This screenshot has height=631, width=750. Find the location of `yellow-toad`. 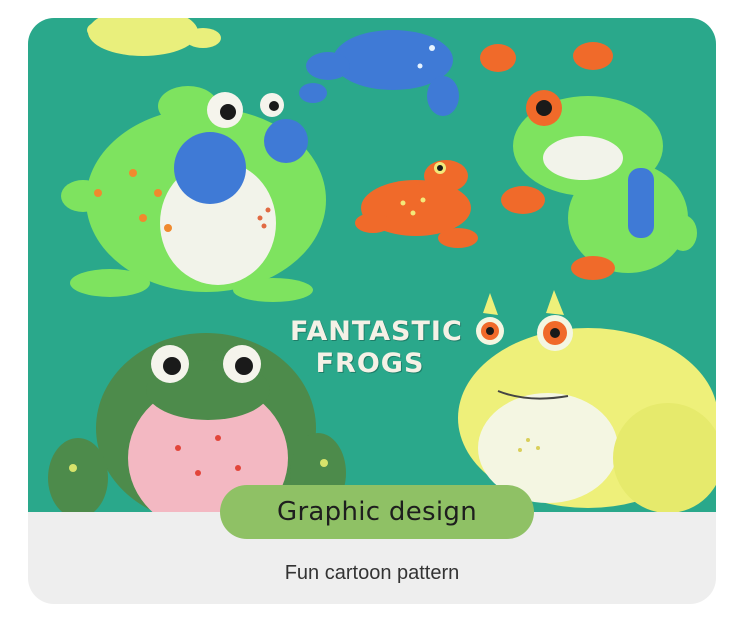

yellow-toad is located at coordinates (587, 401).